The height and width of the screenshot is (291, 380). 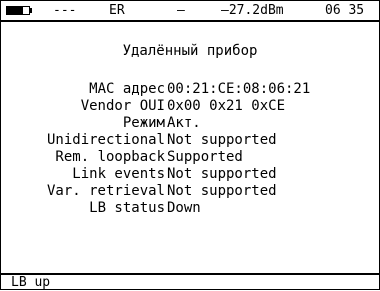 What do you see at coordinates (118, 174) in the screenshot?
I see `field-key-link-events: Link events` at bounding box center [118, 174].